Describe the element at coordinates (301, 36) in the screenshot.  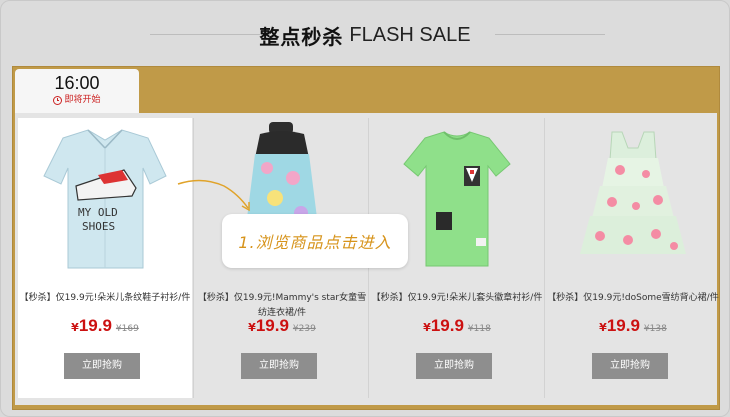
I see `header-title-cn: 整点秒杀` at that location.